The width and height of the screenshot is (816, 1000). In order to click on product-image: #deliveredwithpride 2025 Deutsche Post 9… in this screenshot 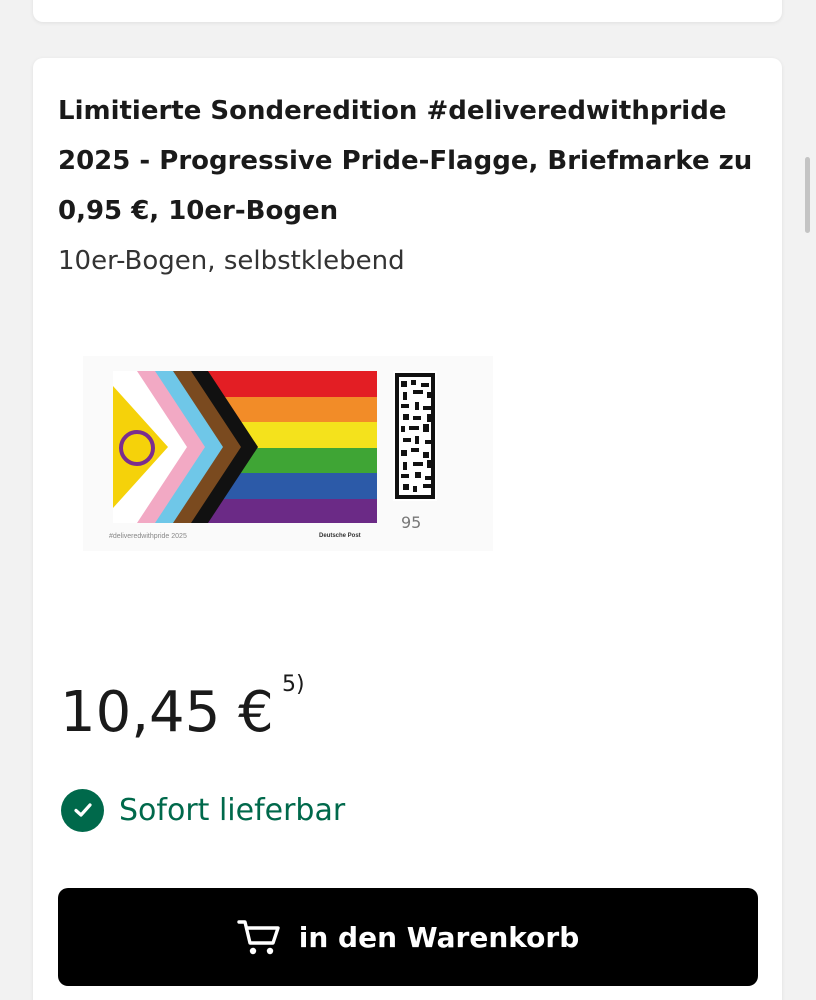, I will do `click(288, 453)`.